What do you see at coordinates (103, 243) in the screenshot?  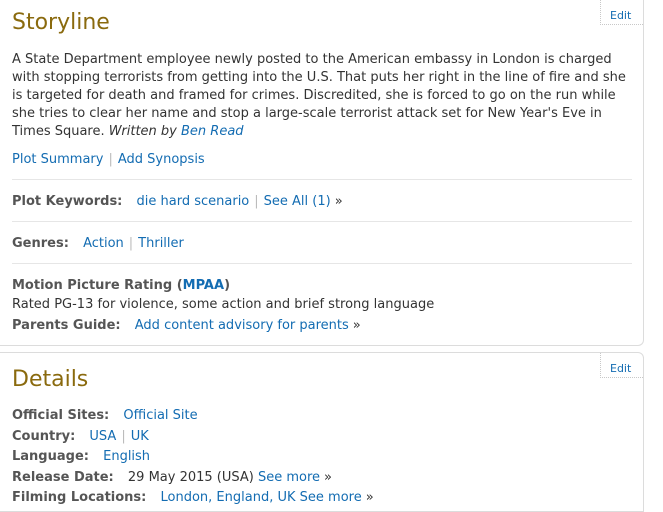 I see `genre-link-action: Action` at bounding box center [103, 243].